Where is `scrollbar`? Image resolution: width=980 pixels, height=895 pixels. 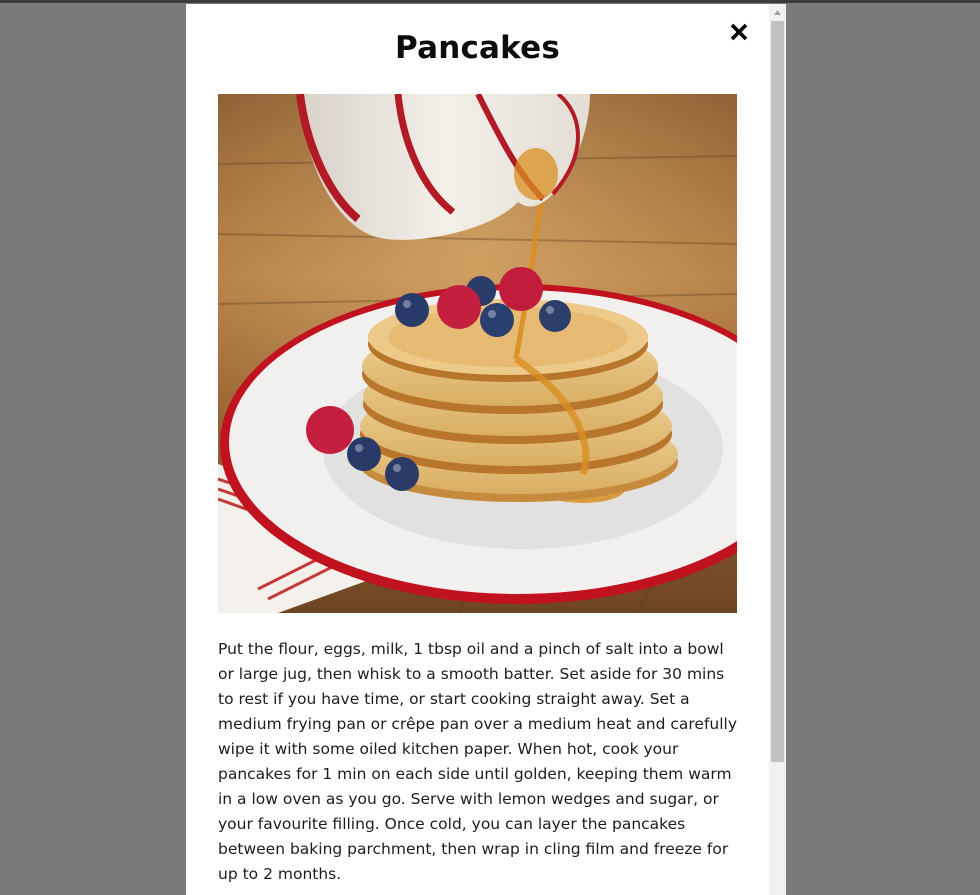
scrollbar is located at coordinates (777, 449).